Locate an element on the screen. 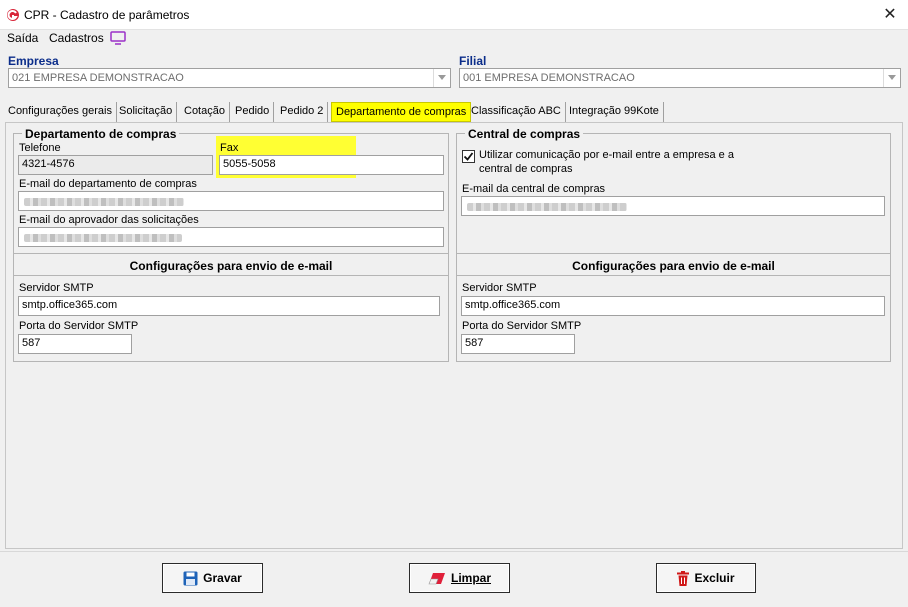 This screenshot has width=908, height=607. smtp-heading-departamento: Configurações para envio de e-mail is located at coordinates (231, 266).